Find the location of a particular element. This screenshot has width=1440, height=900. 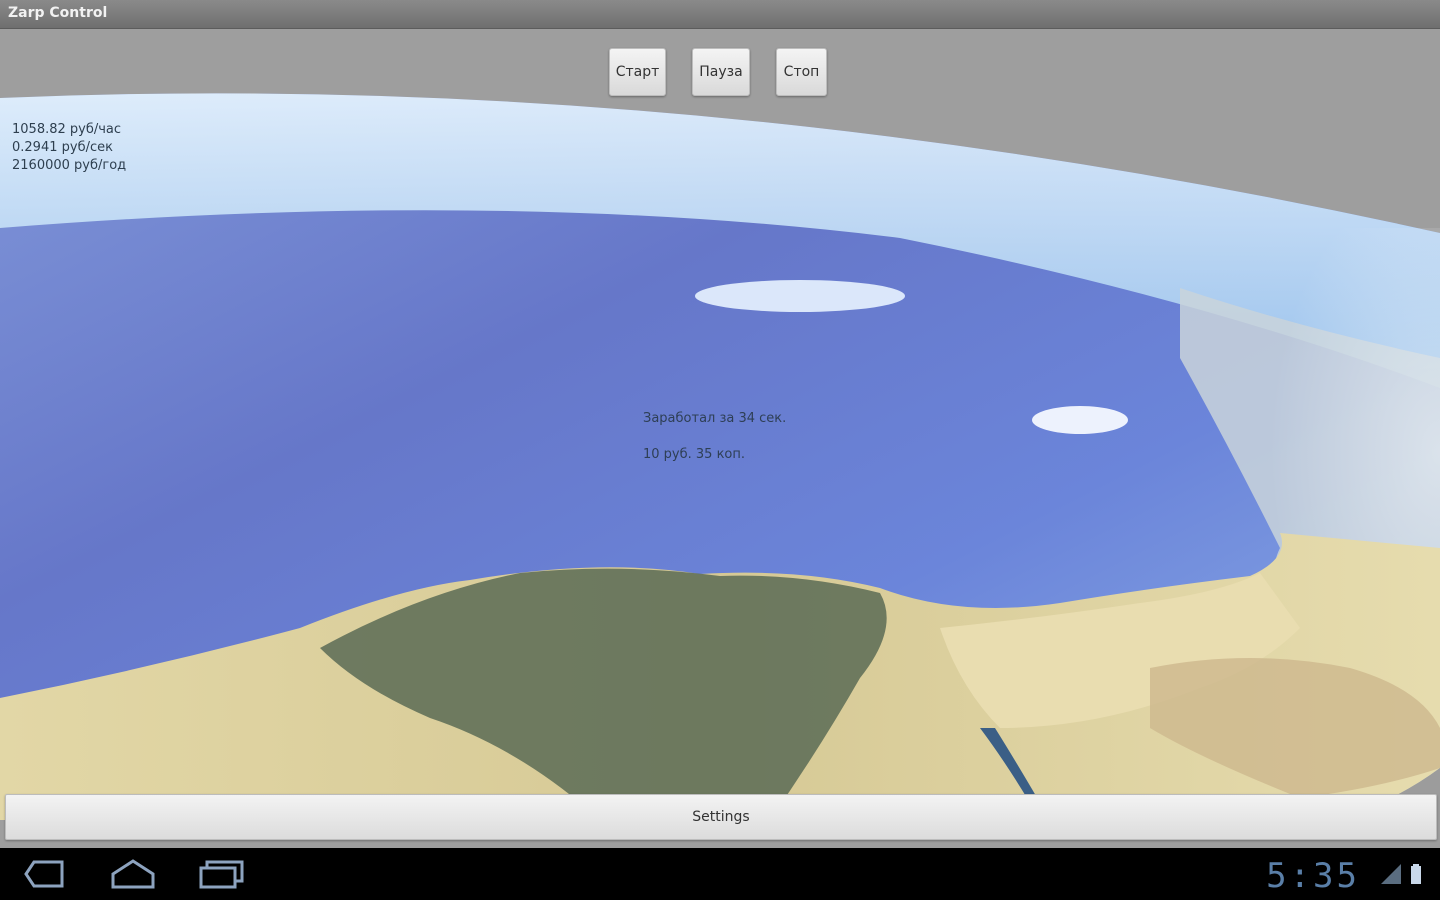

system-bar: 5:35 is located at coordinates (720, 874).